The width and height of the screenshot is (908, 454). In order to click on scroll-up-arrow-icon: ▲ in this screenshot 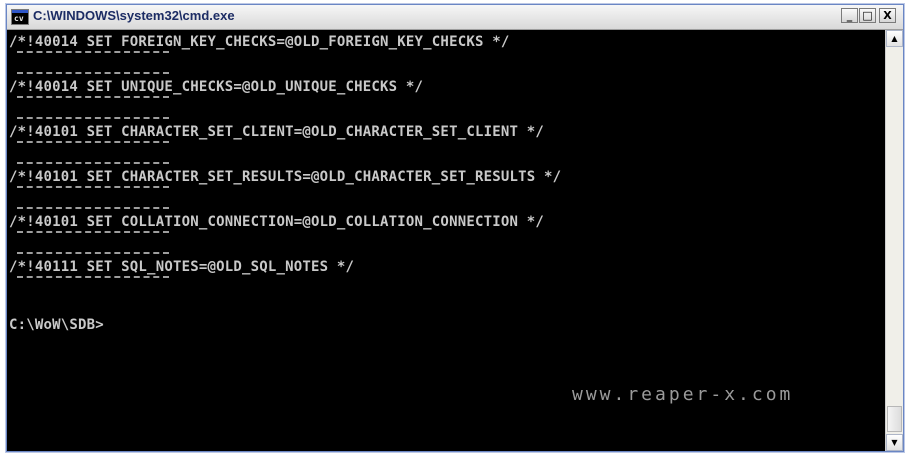, I will do `click(894, 38)`.